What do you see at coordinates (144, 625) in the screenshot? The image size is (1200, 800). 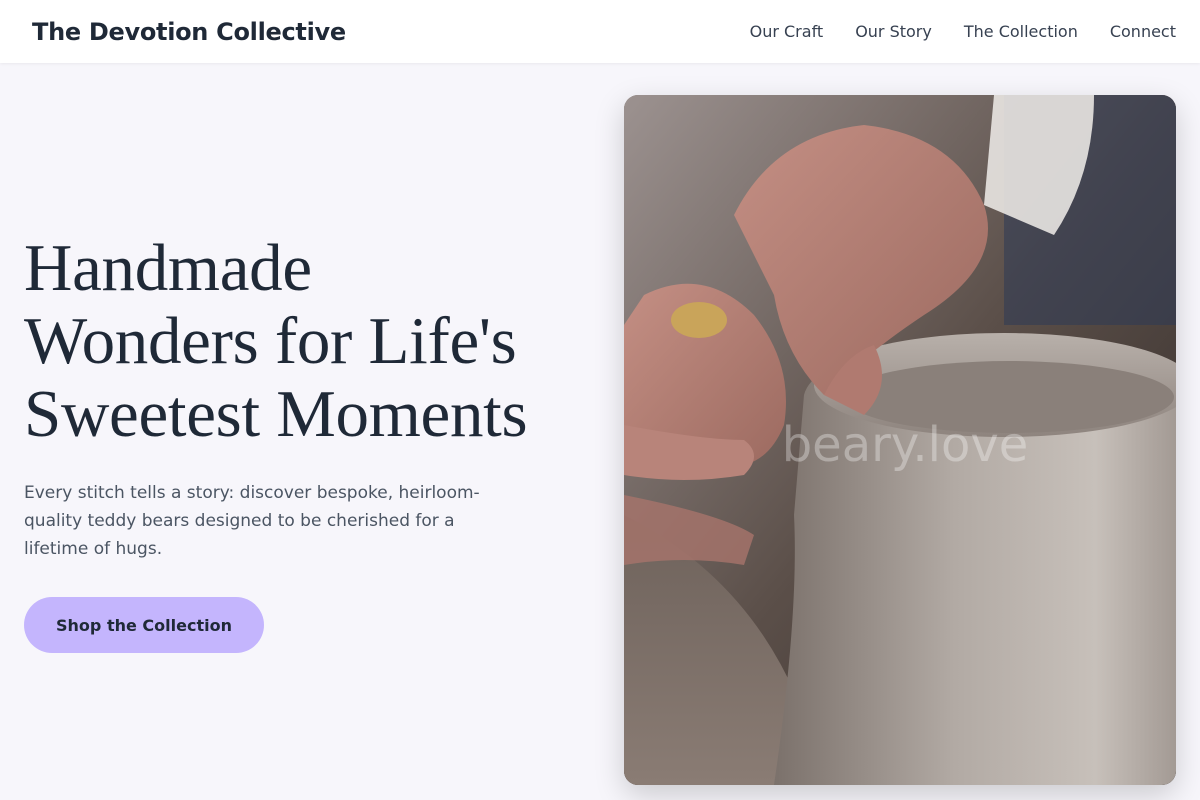 I see `shop-collection-button: Shop the Collection` at bounding box center [144, 625].